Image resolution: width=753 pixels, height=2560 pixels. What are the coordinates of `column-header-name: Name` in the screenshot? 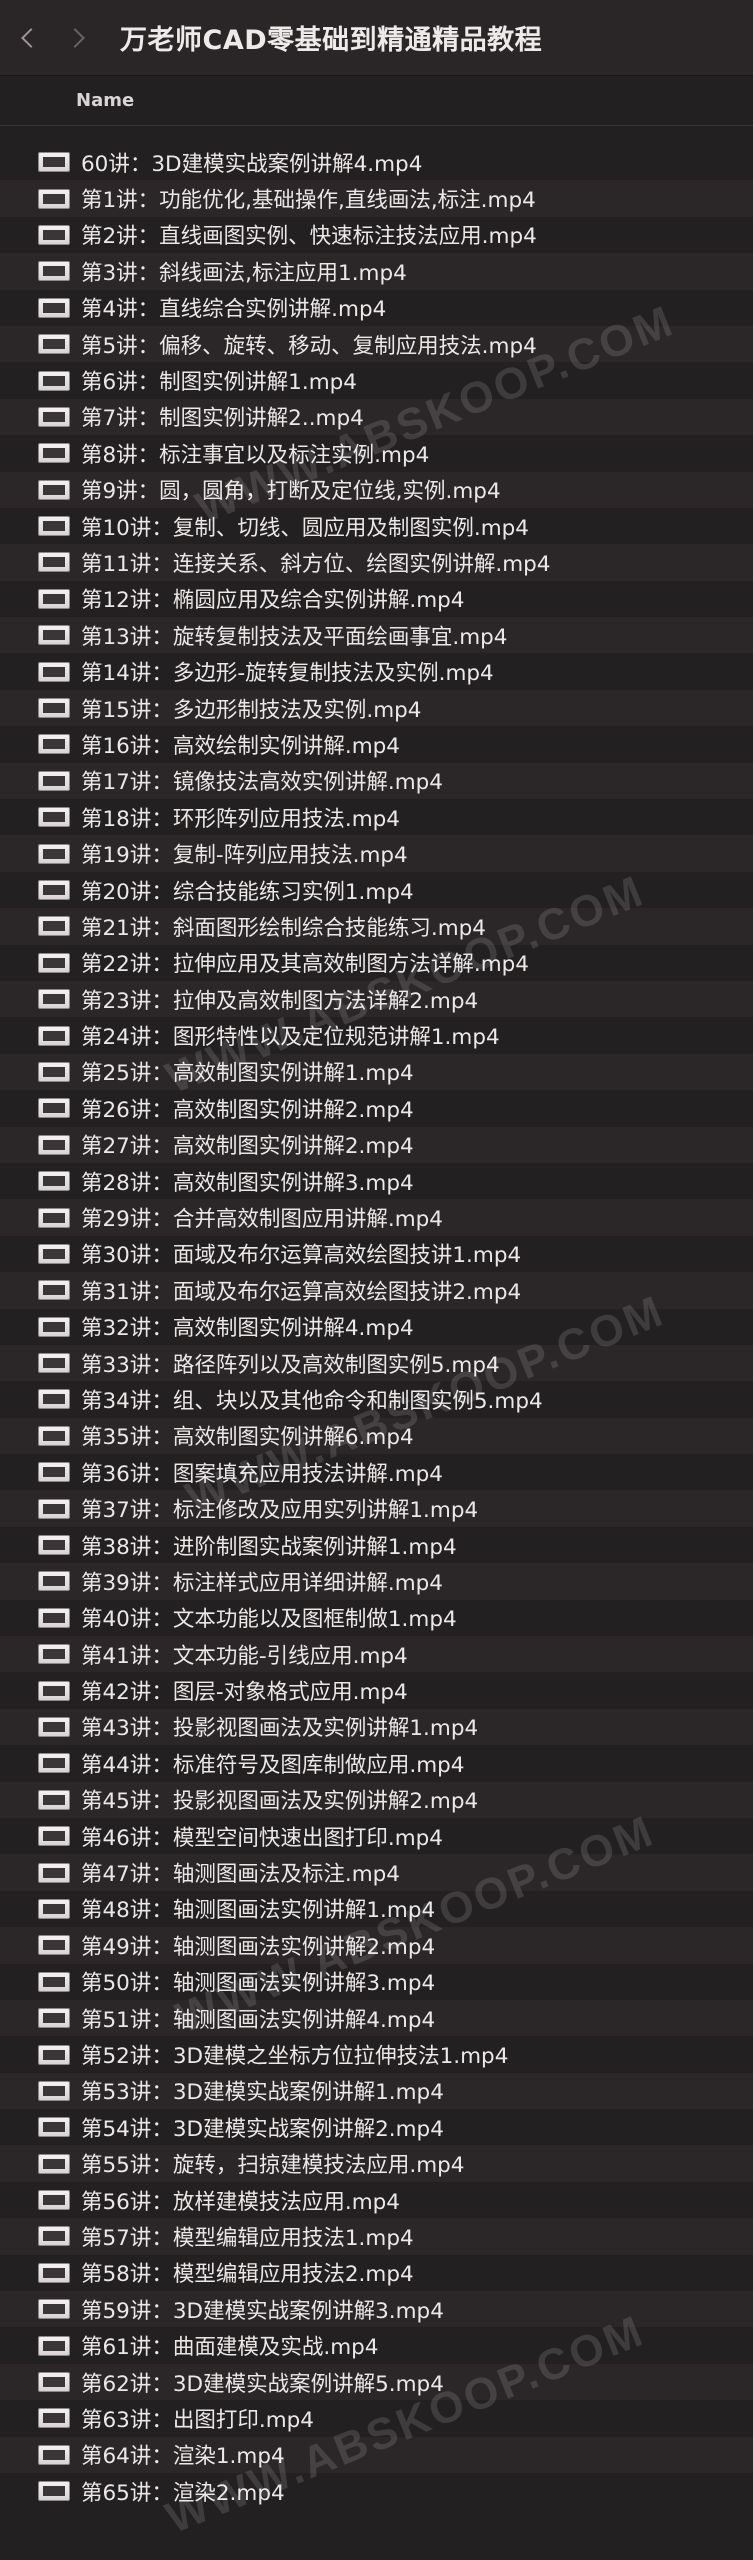 It's located at (376, 101).